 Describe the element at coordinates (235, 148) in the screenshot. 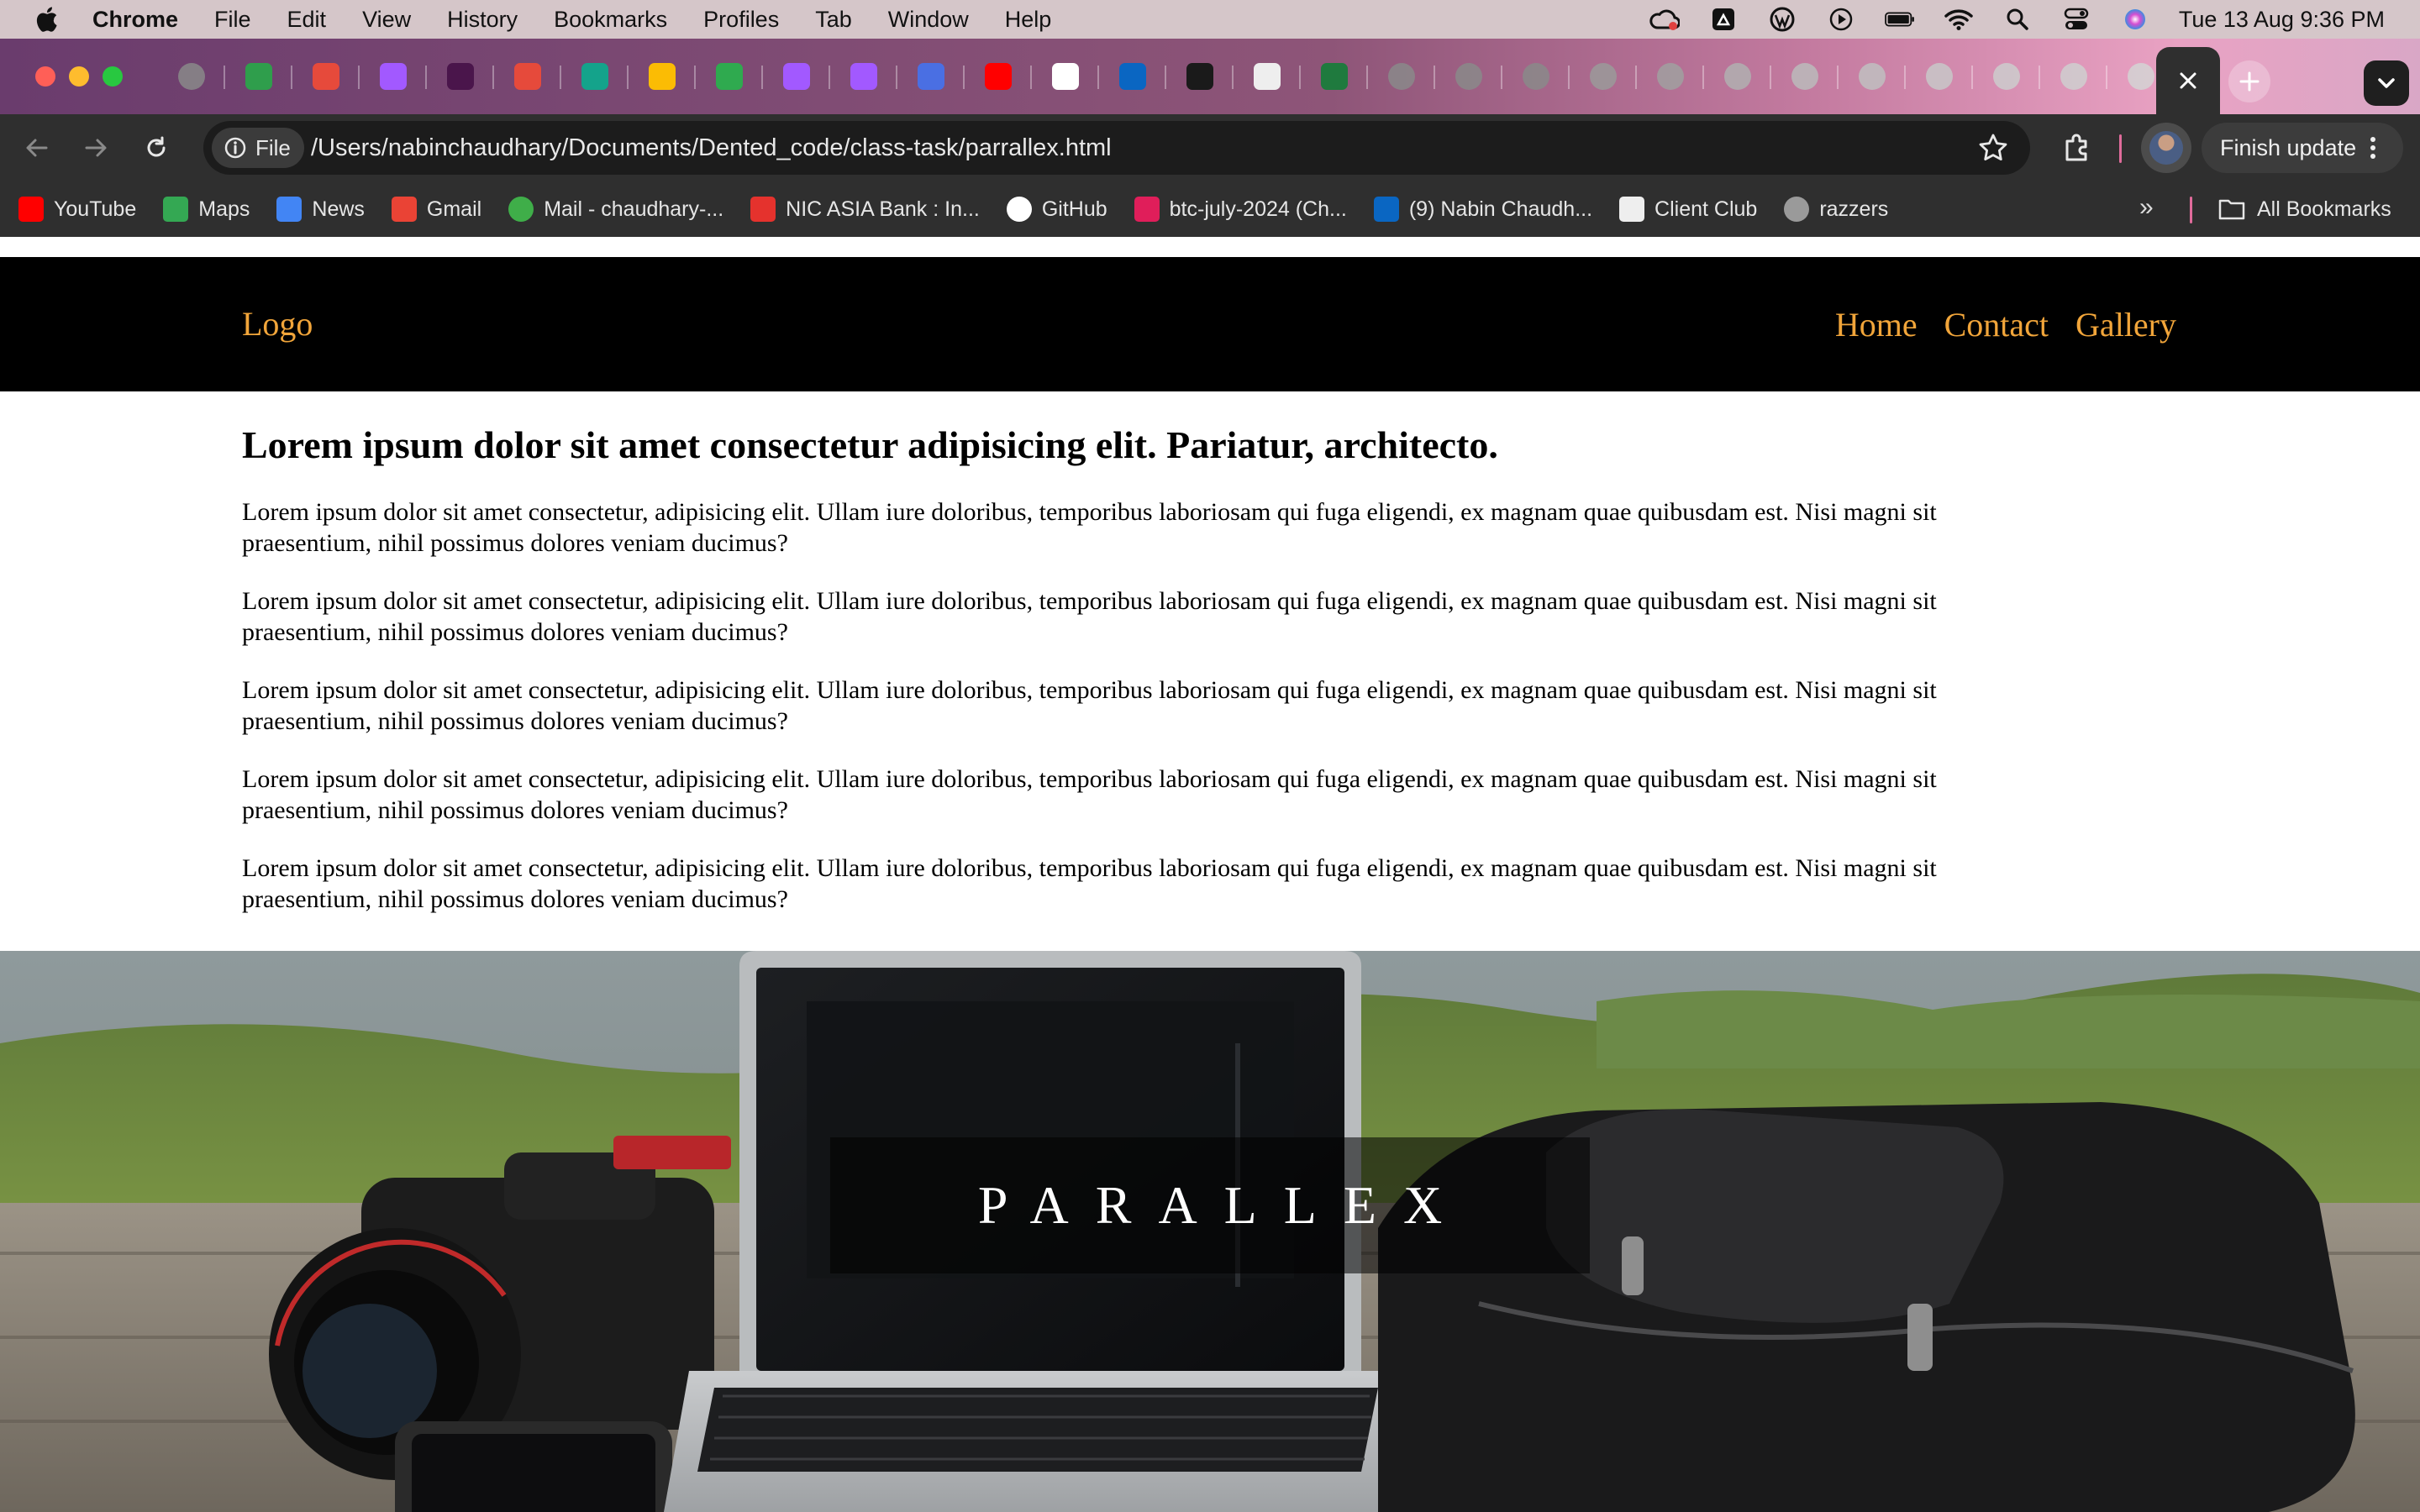

I see `info-icon` at that location.